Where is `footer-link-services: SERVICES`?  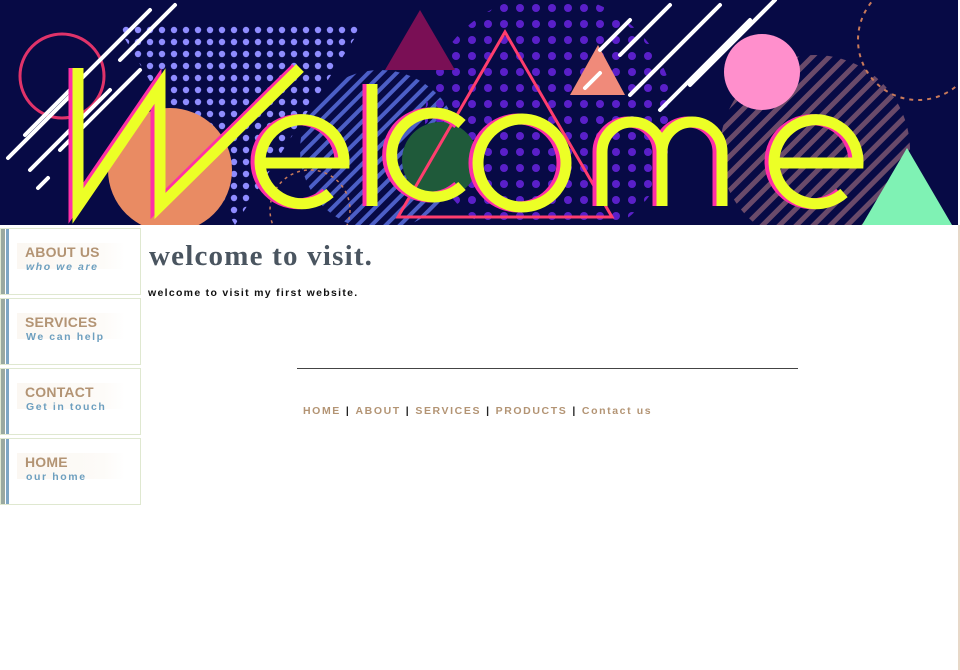 footer-link-services: SERVICES is located at coordinates (448, 411).